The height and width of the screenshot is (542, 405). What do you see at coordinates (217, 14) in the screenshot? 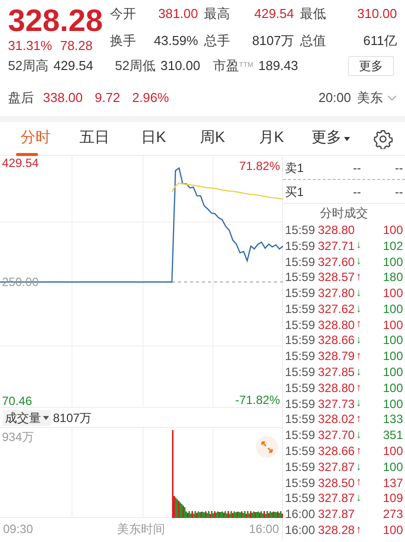
I see `stat-label: 最高` at bounding box center [217, 14].